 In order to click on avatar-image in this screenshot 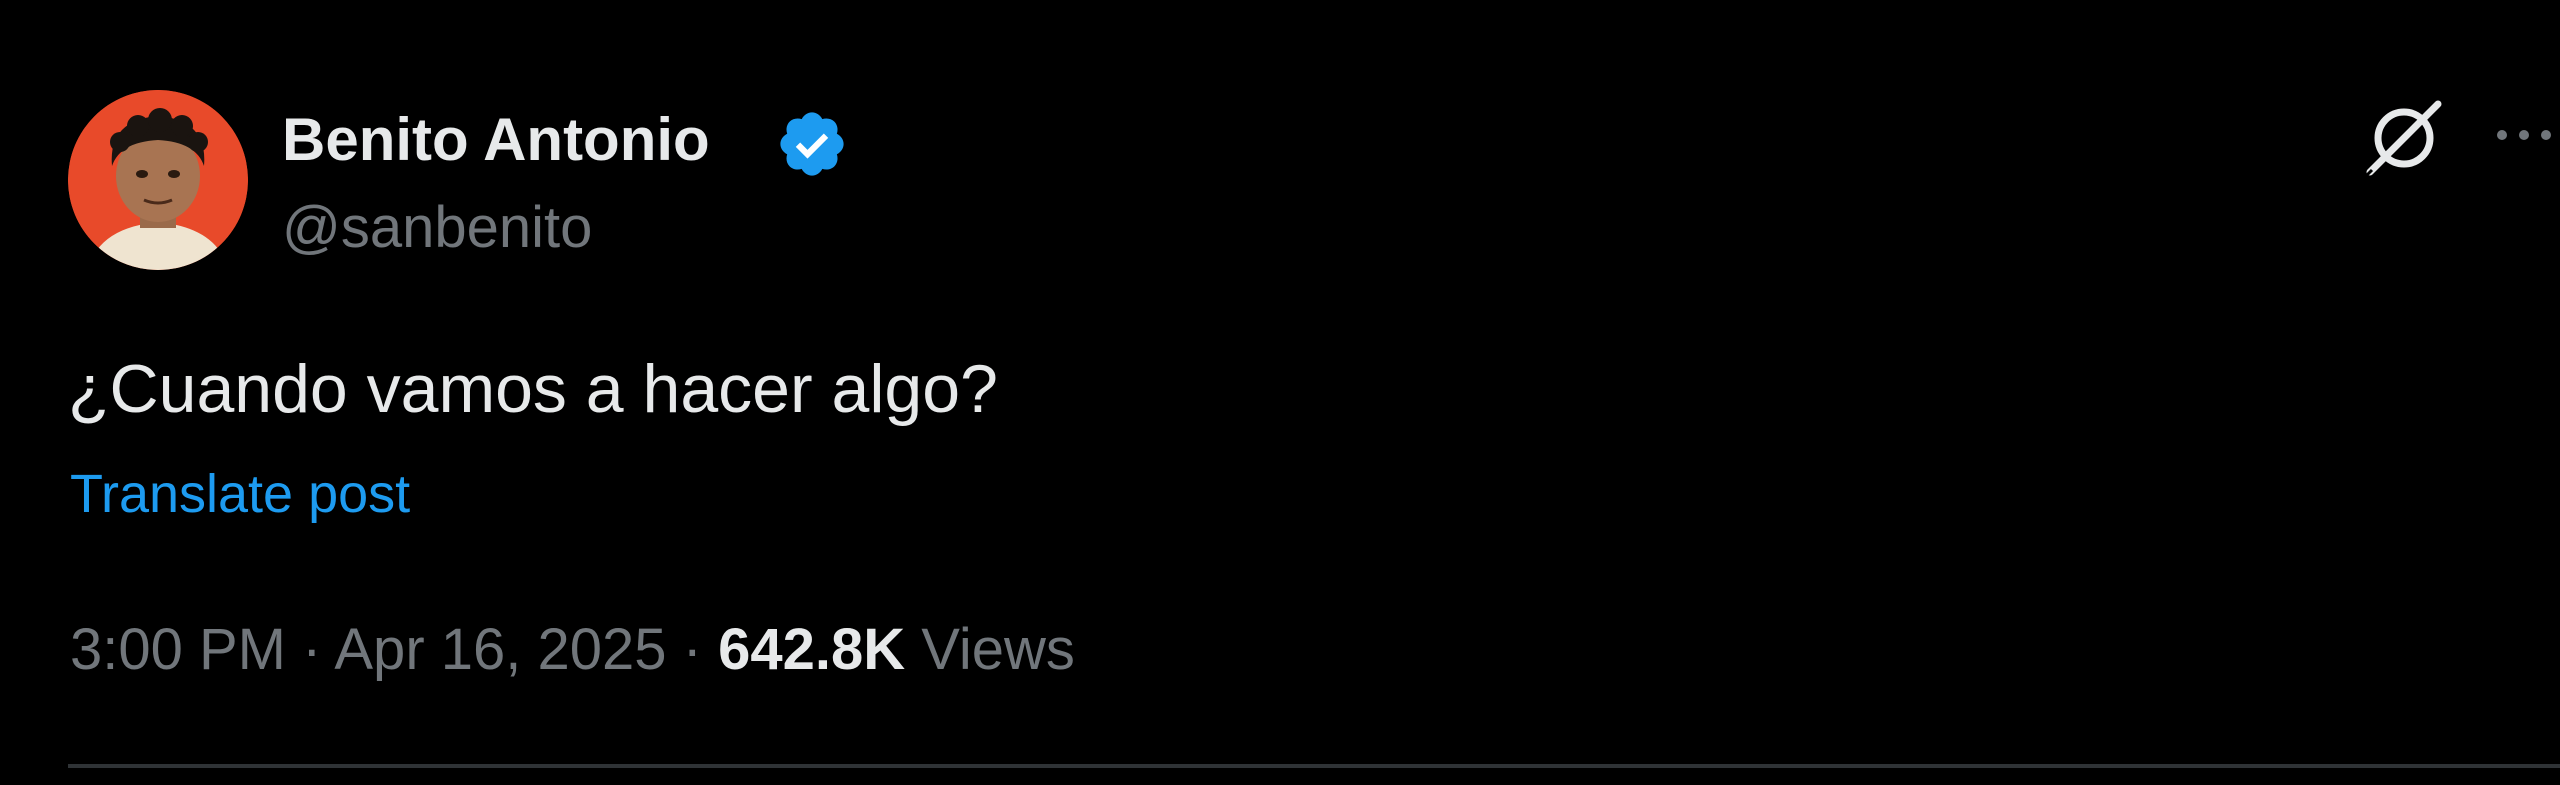, I will do `click(158, 180)`.